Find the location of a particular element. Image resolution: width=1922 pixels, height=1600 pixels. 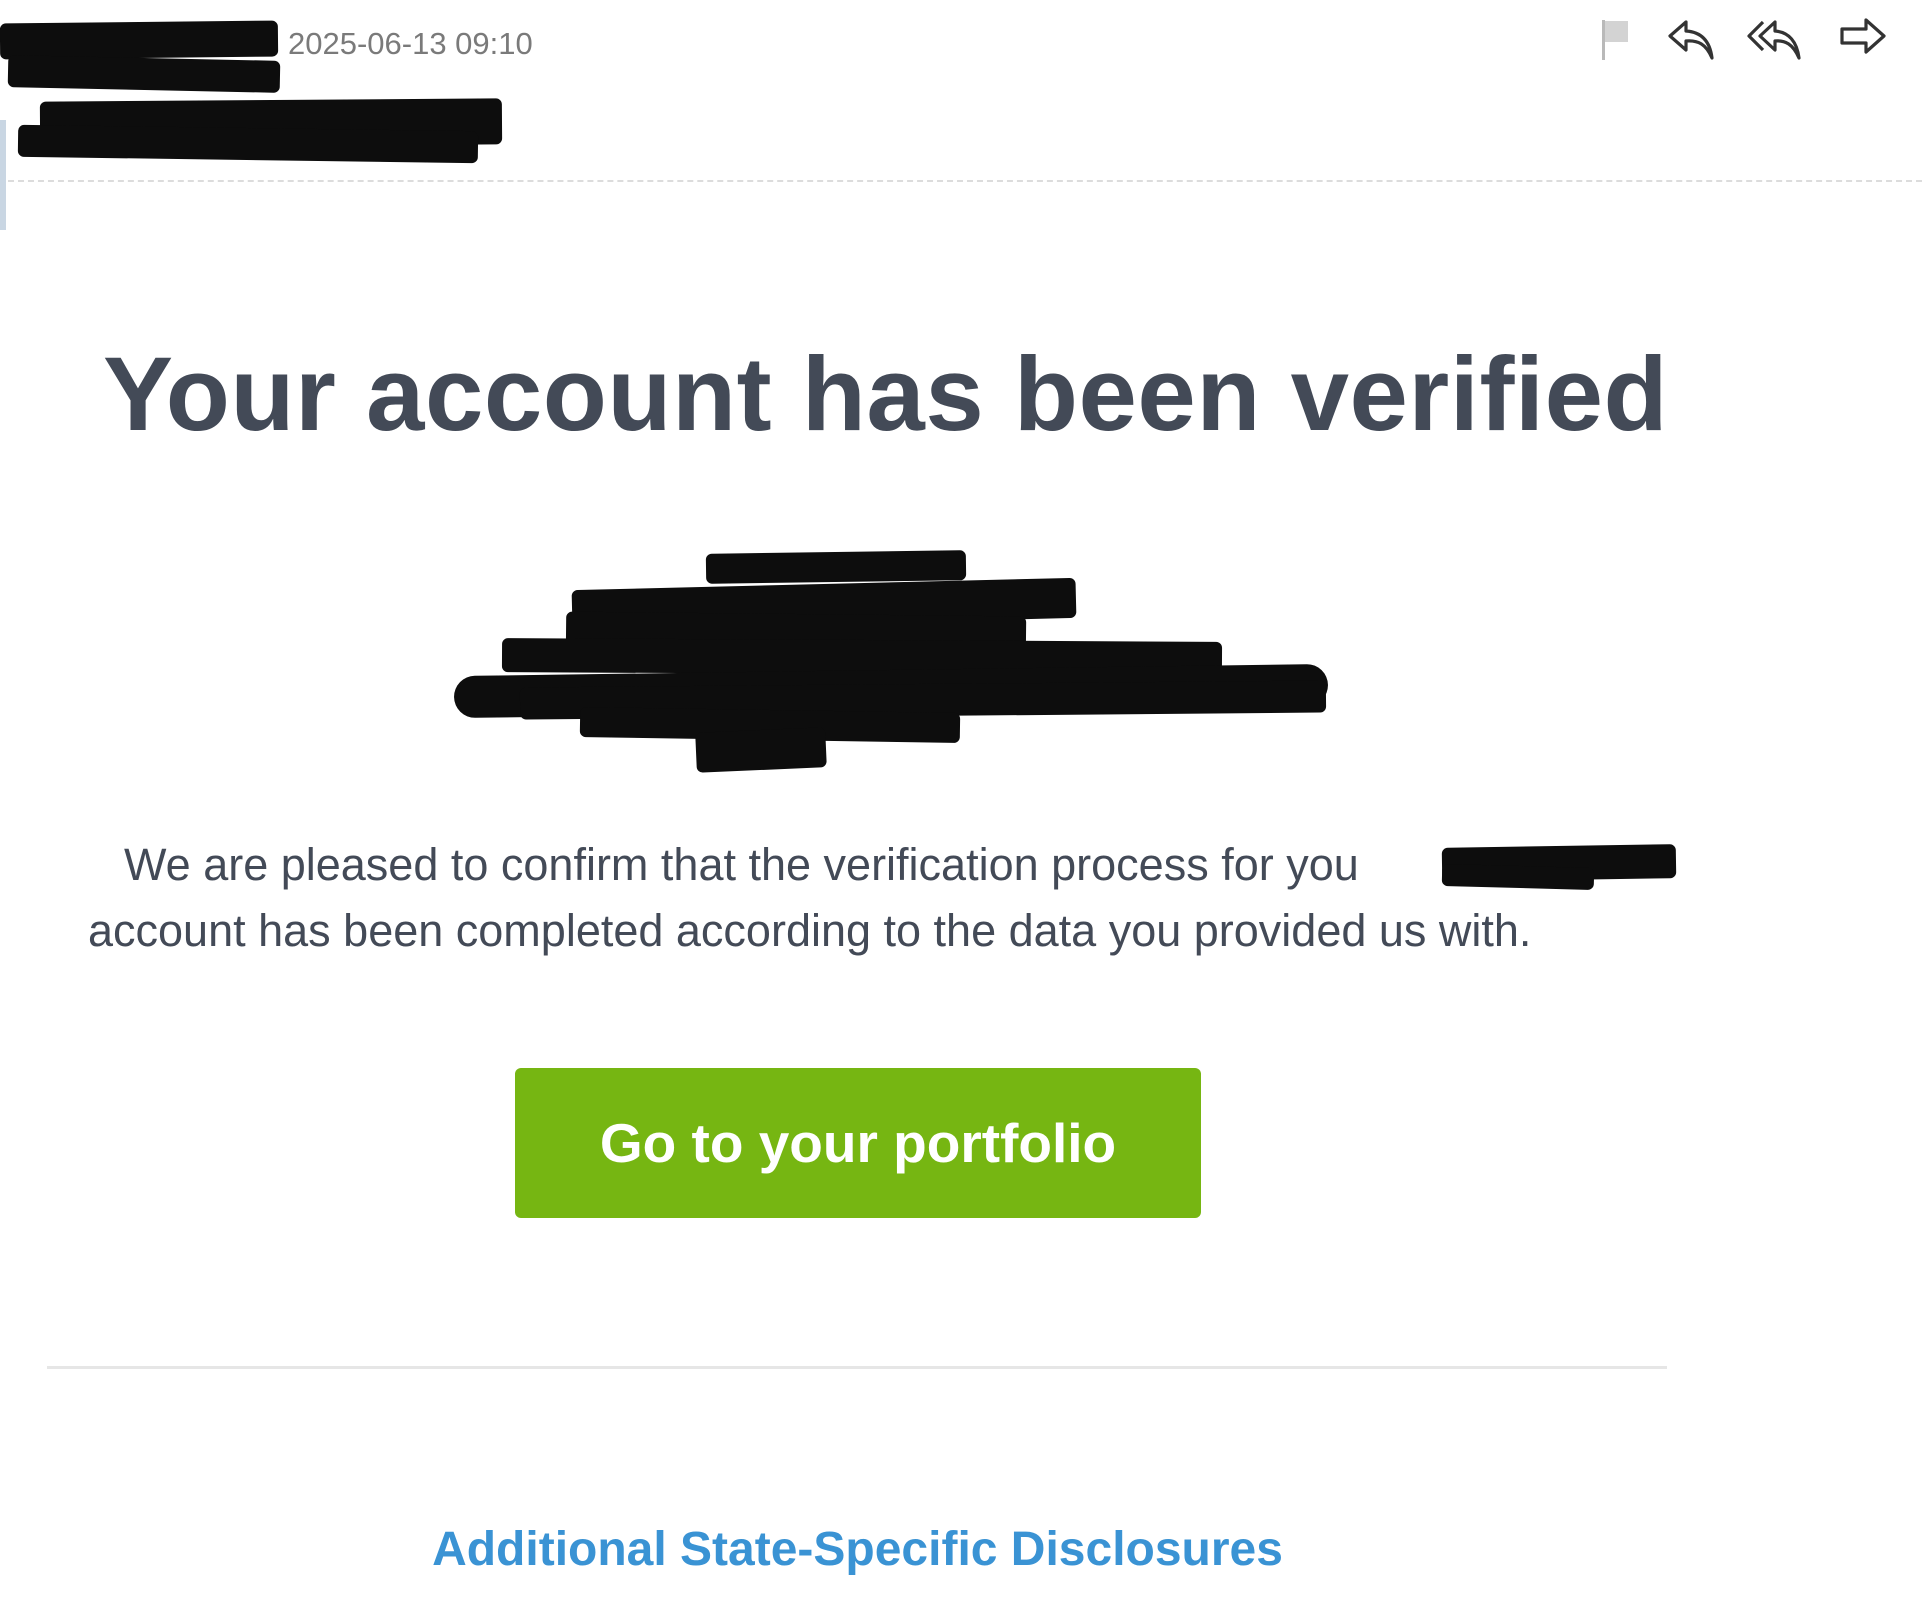

forward-icon is located at coordinates (1864, 40).